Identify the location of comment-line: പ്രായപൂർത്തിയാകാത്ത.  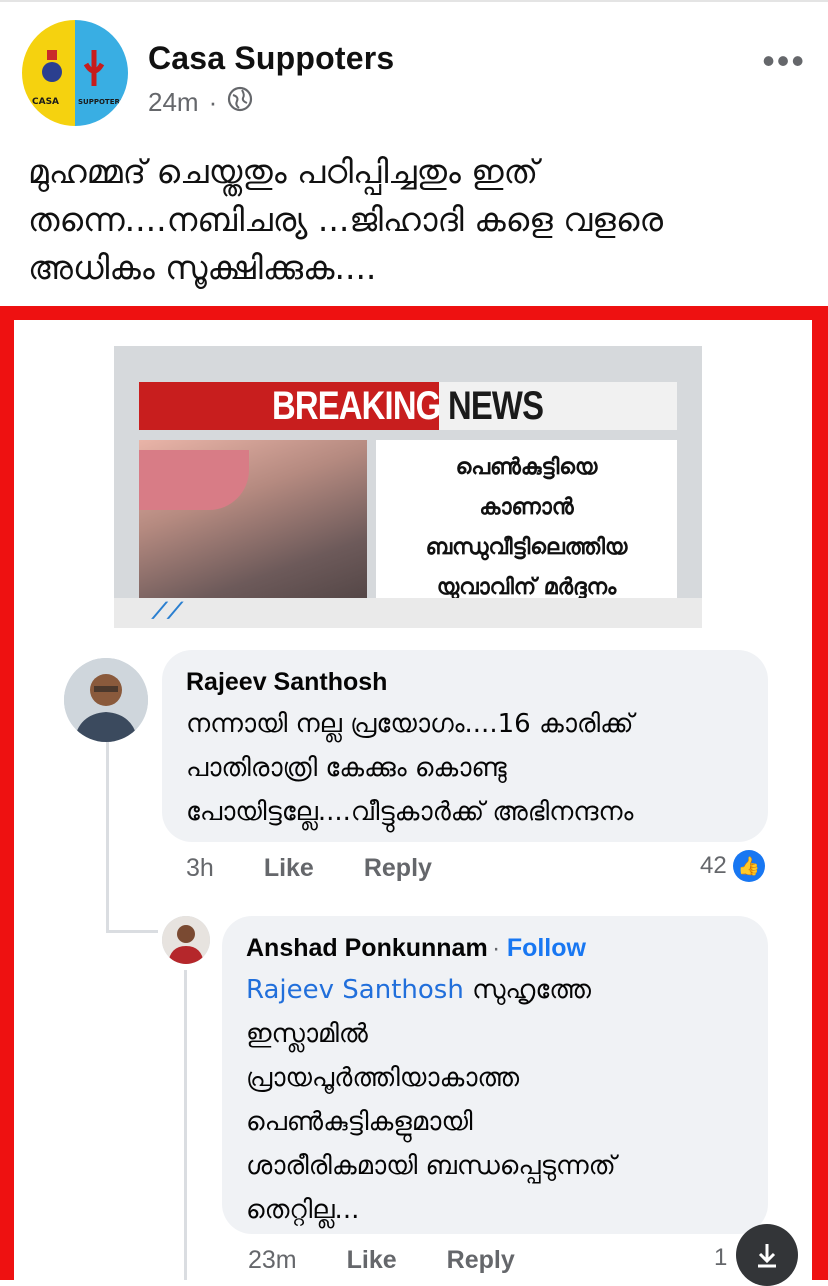
(383, 1078).